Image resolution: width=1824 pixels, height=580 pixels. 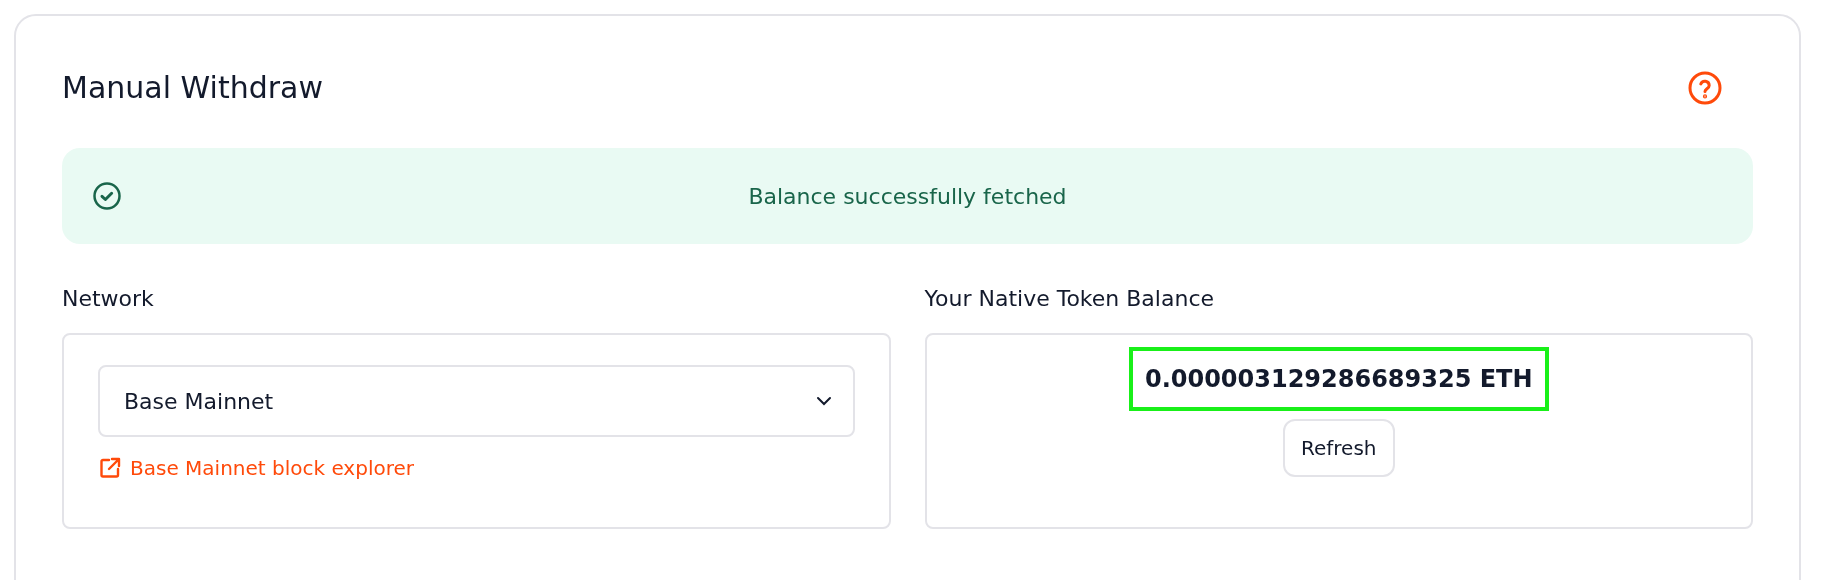 I want to click on help-icon, so click(x=1705, y=88).